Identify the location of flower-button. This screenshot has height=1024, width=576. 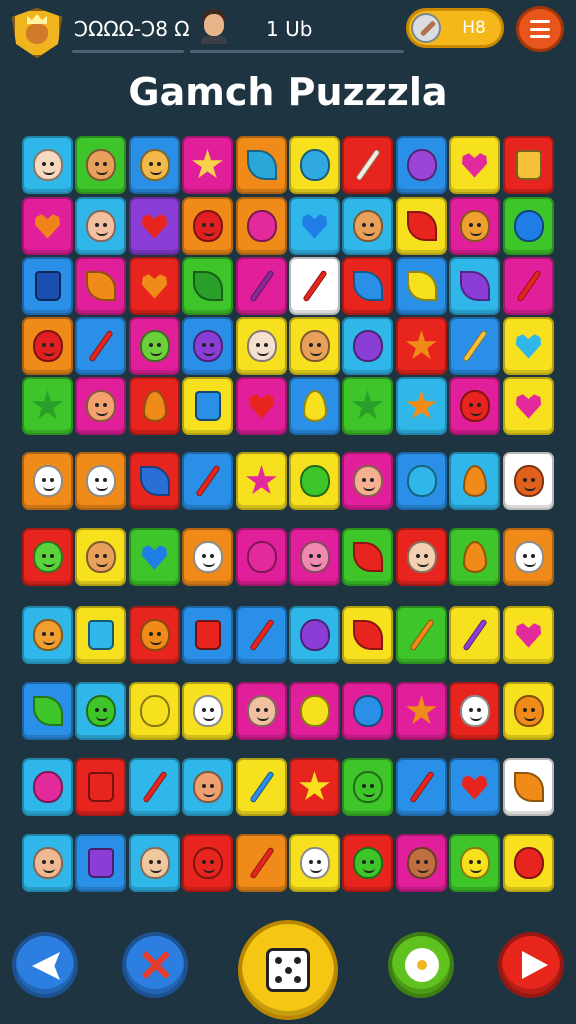
(421, 965).